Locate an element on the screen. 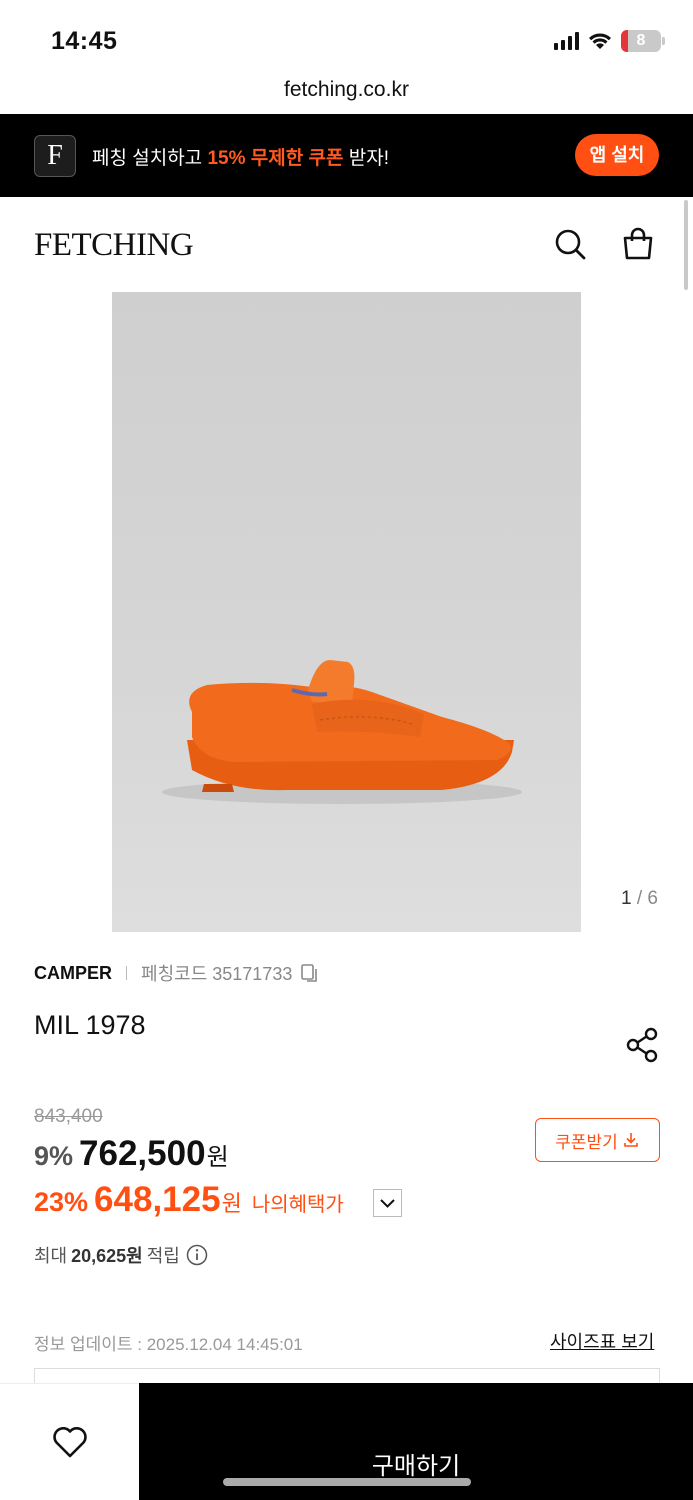 This screenshot has height=1500, width=693. benefit-label: 나의혜택가 is located at coordinates (297, 1205).